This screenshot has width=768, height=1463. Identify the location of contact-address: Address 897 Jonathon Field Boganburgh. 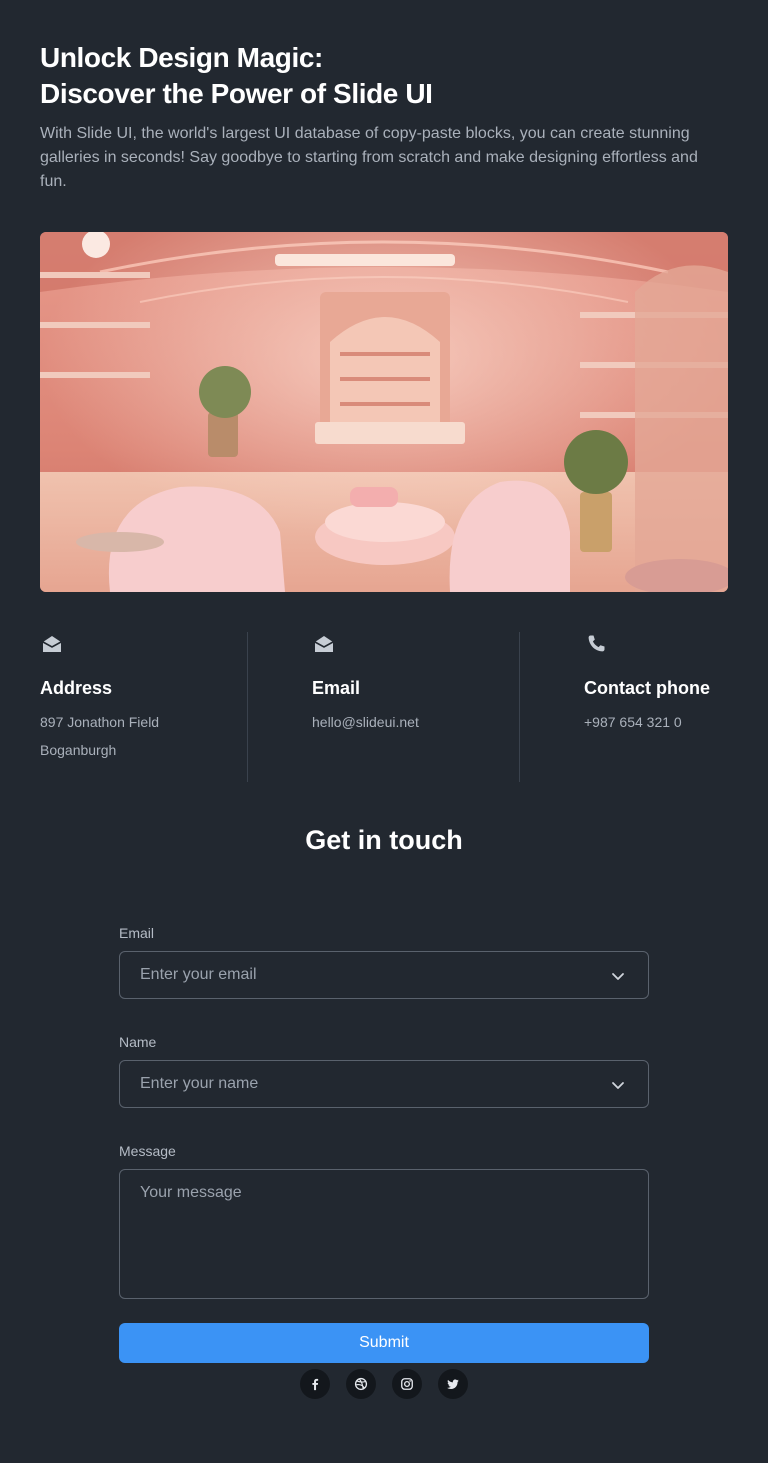
(140, 707).